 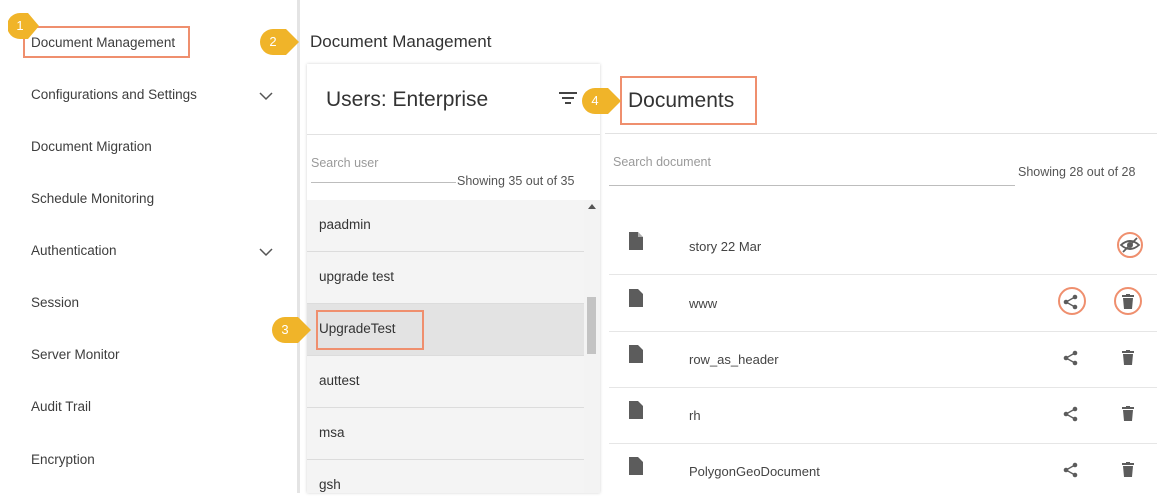 What do you see at coordinates (516, 181) in the screenshot?
I see `users-count: Showing 35 out of 35` at bounding box center [516, 181].